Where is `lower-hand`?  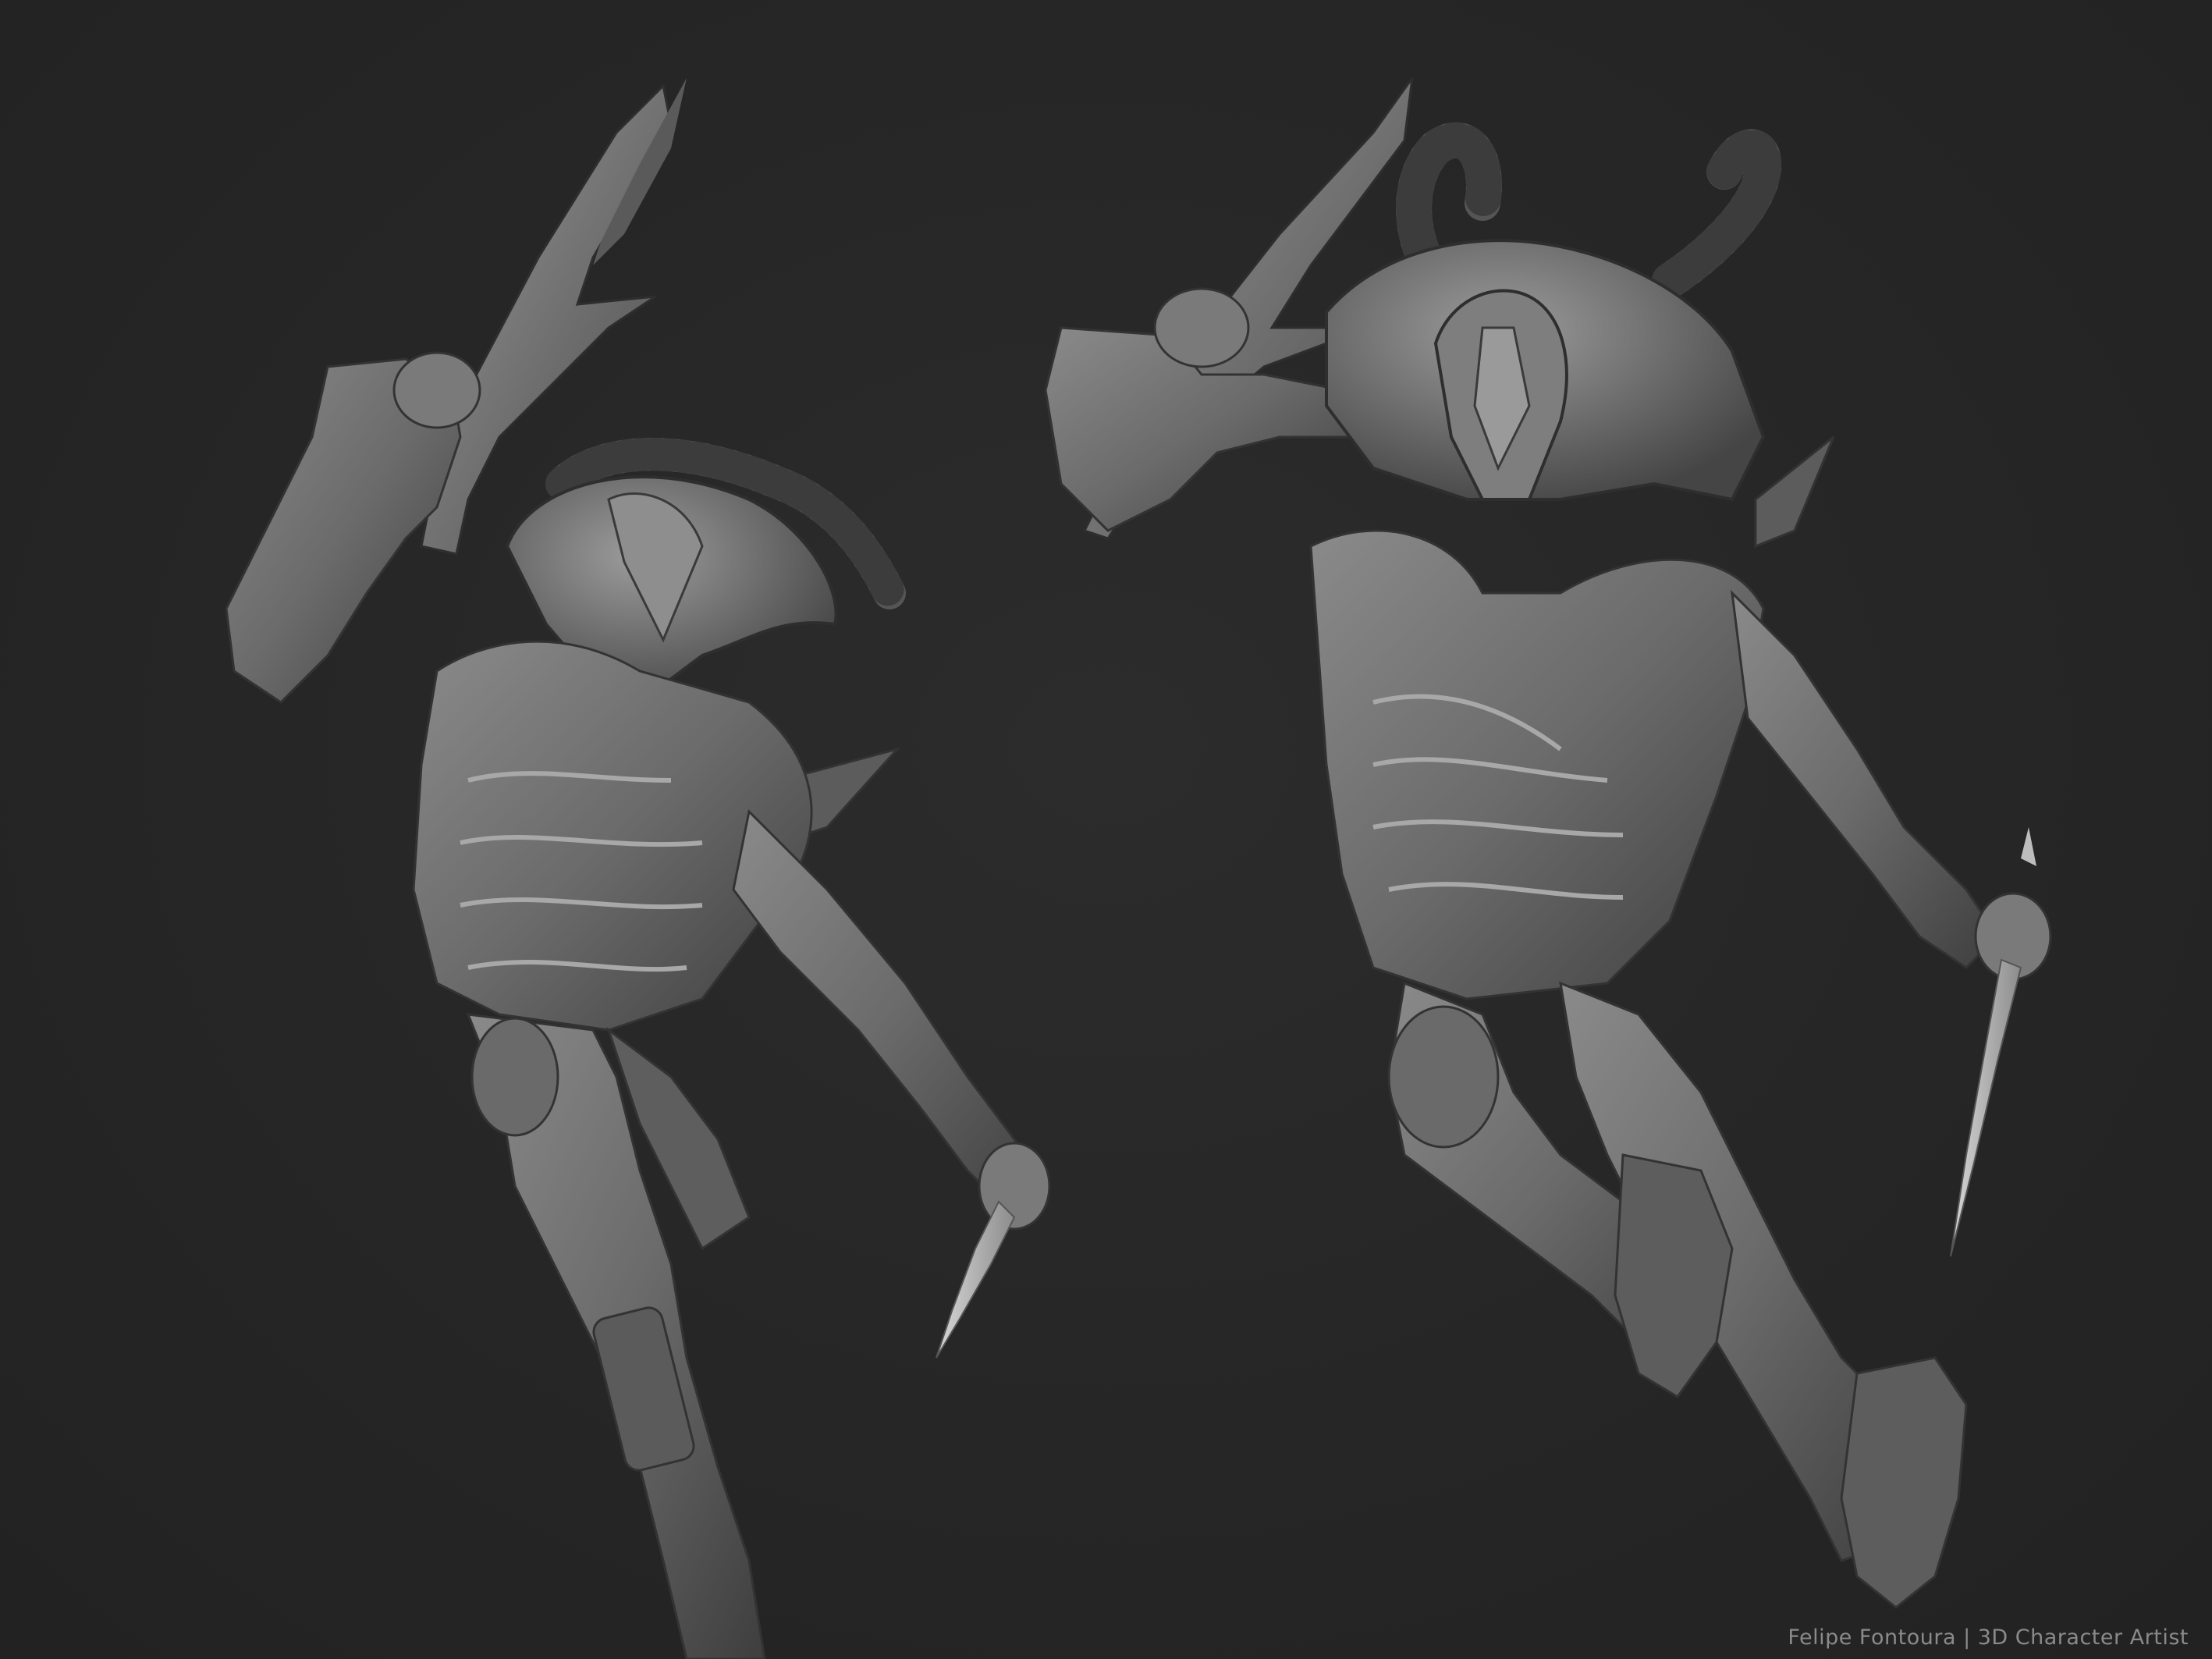 lower-hand is located at coordinates (1014, 1186).